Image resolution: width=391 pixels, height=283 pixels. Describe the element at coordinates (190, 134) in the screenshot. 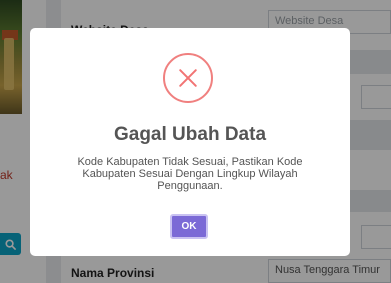

I see `dialog-title: Gagal Ubah Data` at that location.